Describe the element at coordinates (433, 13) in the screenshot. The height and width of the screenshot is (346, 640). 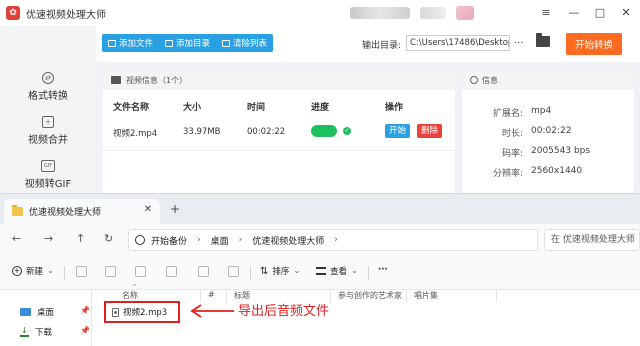
I see `user-name-blurred` at that location.